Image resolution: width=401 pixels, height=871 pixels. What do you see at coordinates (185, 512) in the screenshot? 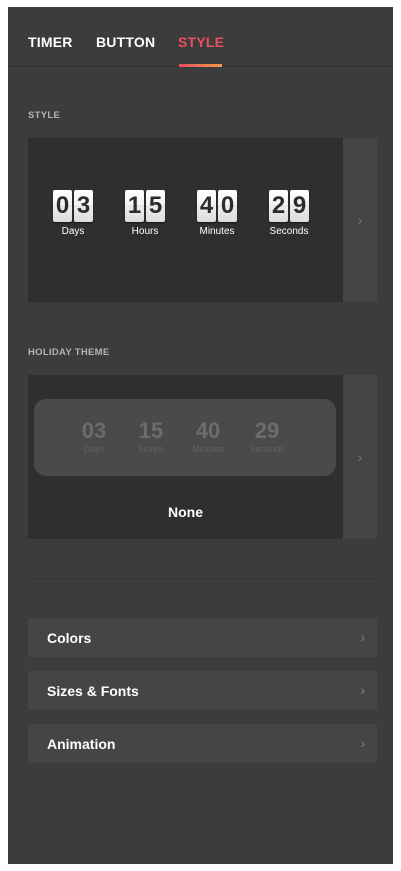
I see `holiday-theme-name: None` at bounding box center [185, 512].